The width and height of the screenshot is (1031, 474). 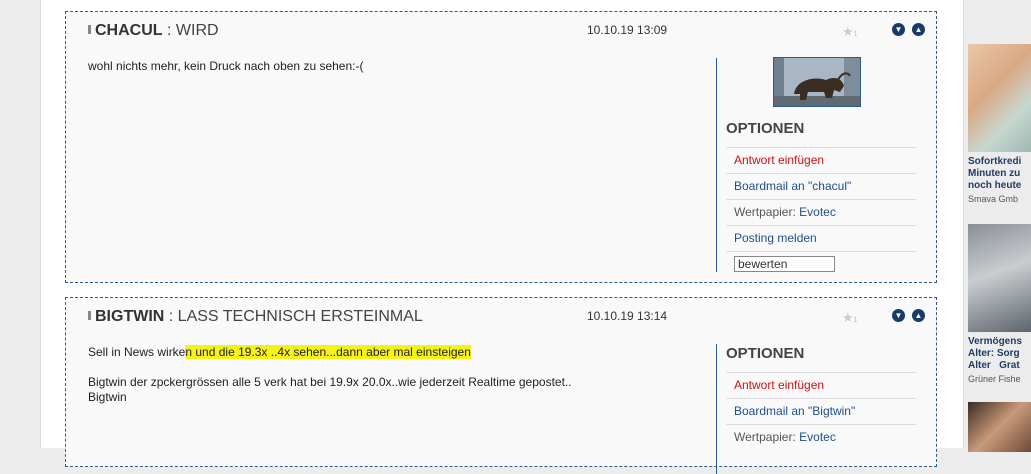 I want to click on ad-title-line: Minuten zu, so click(x=999, y=174).